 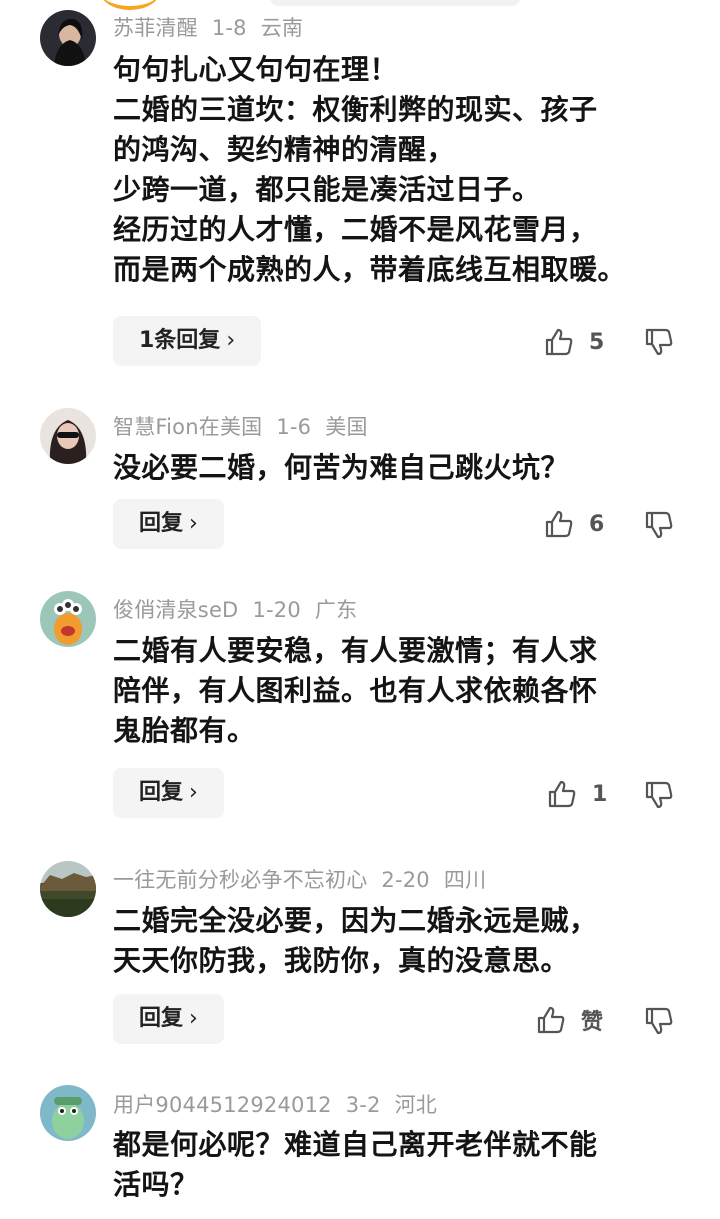 I want to click on like-label: 赞, so click(x=592, y=1022).